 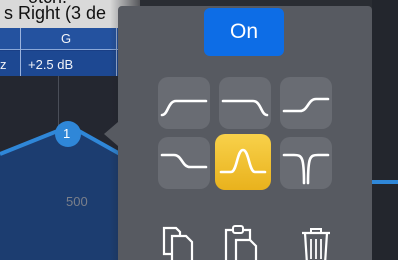 I want to click on low-shelf-icon, so click(x=184, y=161).